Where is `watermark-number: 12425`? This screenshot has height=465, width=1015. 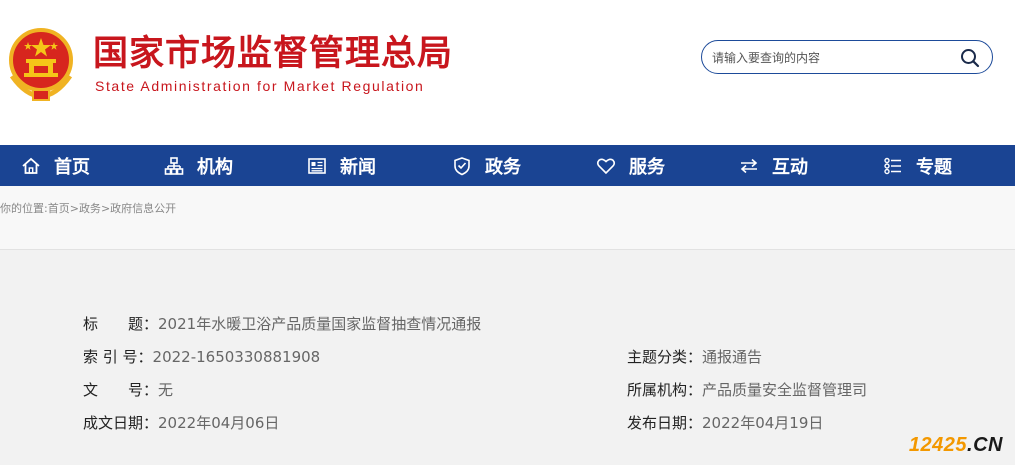
watermark-number: 12425 is located at coordinates (938, 445).